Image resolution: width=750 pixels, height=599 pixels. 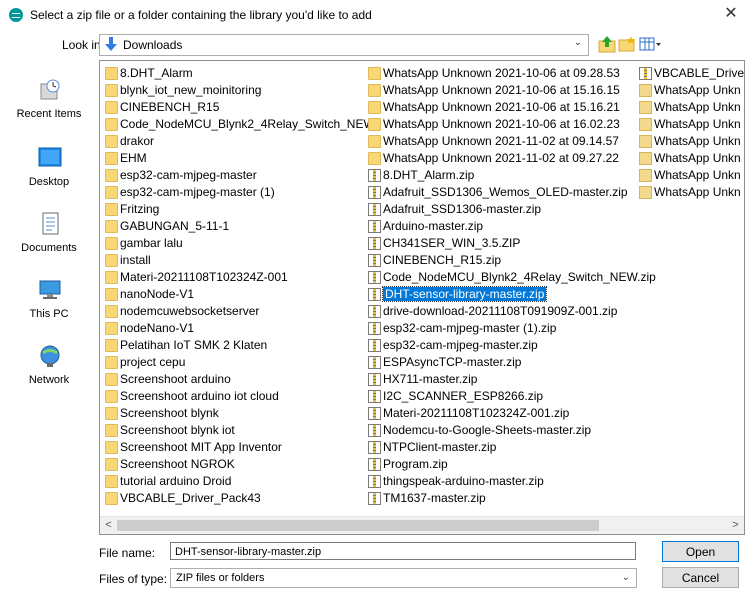 I want to click on folder-item: GABUNGAN_5-11-1, so click(x=234, y=226).